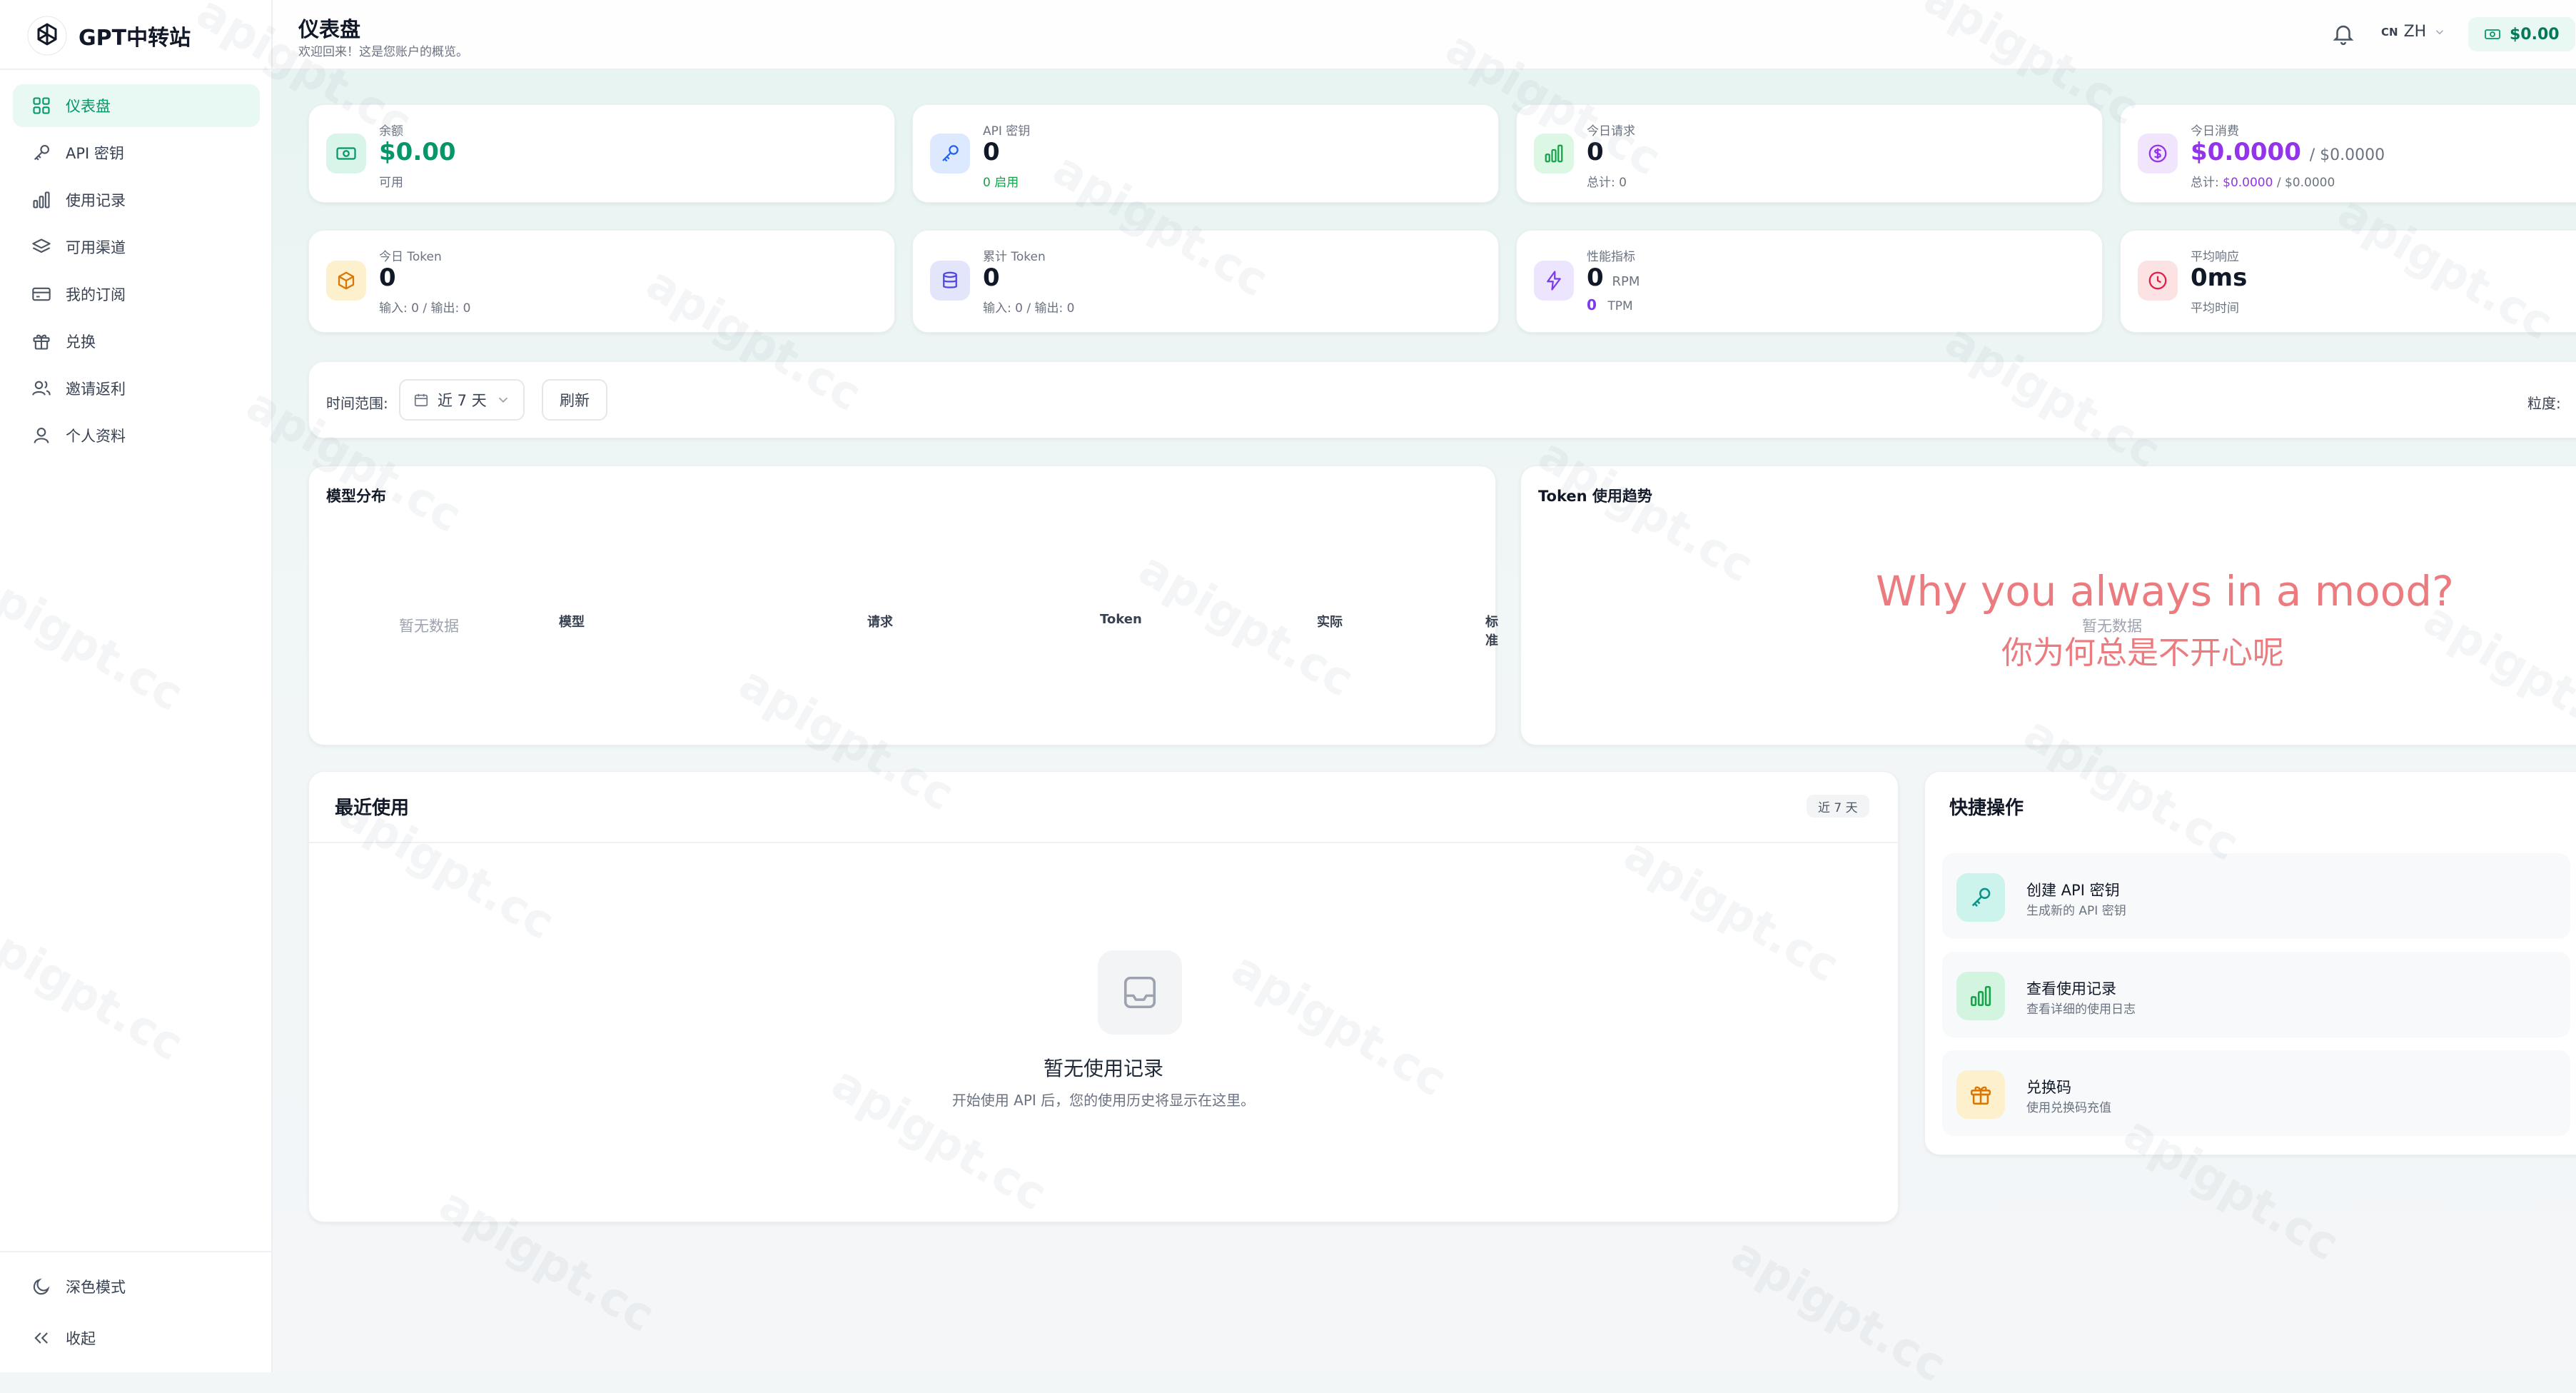  I want to click on stat-sub: 0 启用, so click(1001, 183).